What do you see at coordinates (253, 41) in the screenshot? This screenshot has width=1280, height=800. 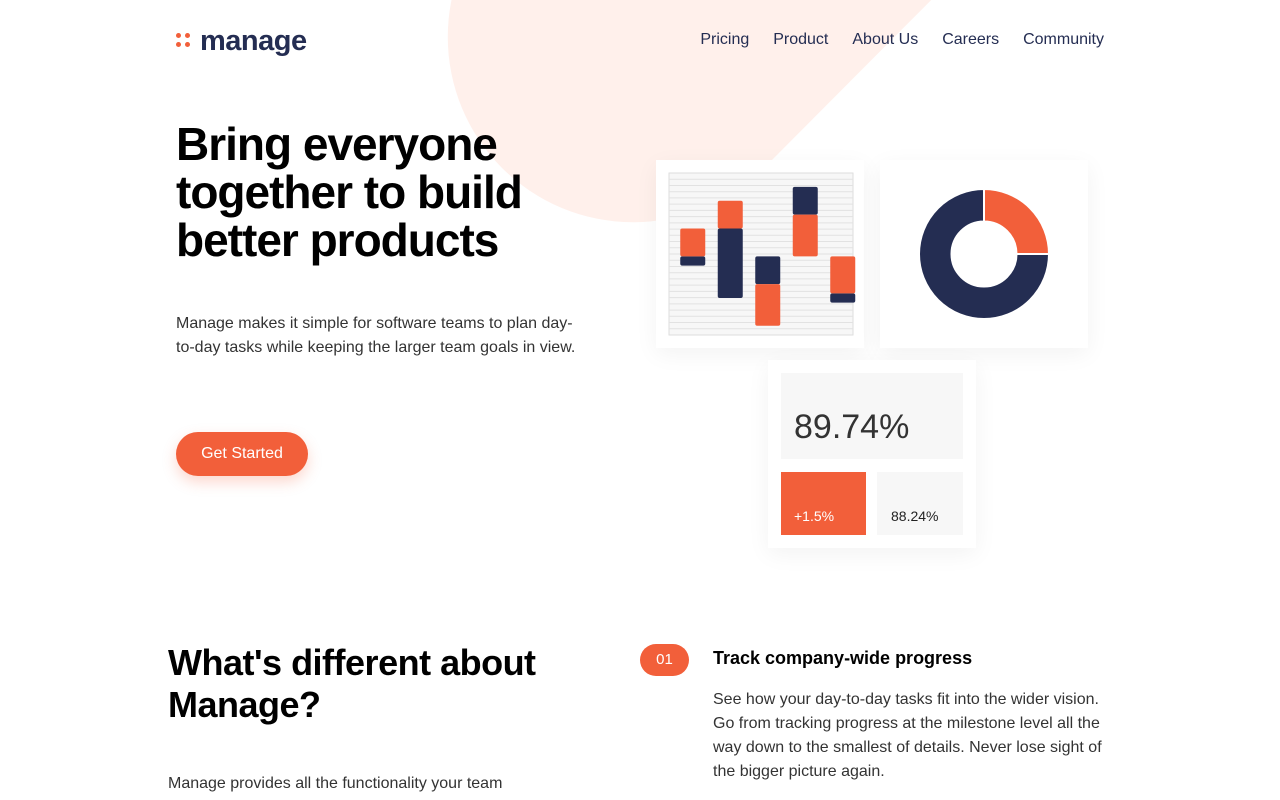 I see `logo-text: manage` at bounding box center [253, 41].